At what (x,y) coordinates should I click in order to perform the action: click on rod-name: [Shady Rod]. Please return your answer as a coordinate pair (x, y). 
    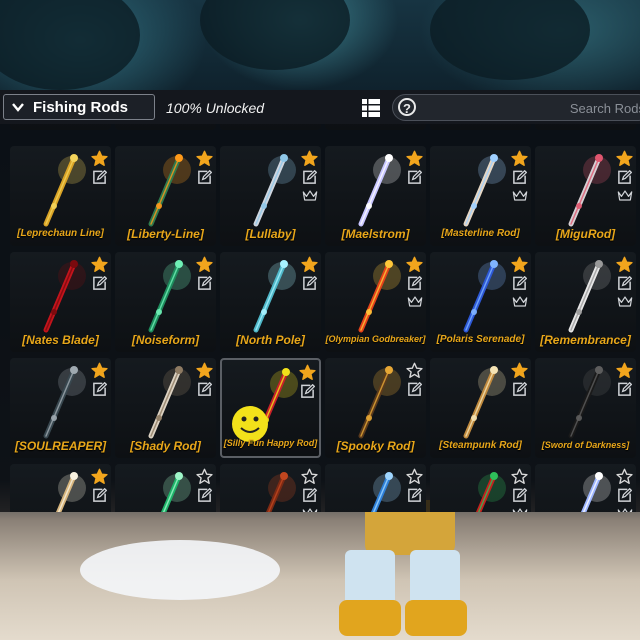
    Looking at the image, I should click on (165, 446).